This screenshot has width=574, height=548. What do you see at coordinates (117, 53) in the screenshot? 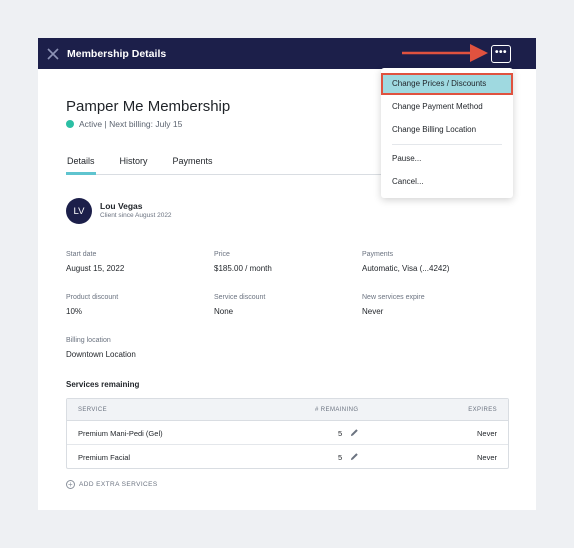
I see `window-title: Membership Details` at bounding box center [117, 53].